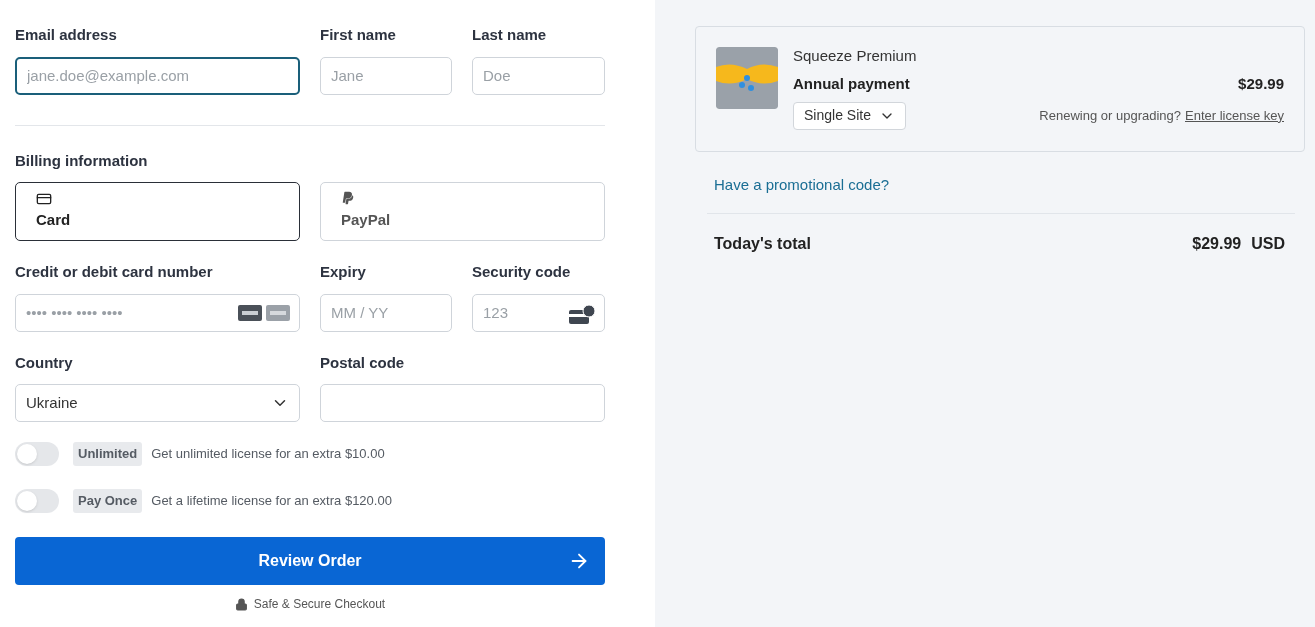 Image resolution: width=1315 pixels, height=627 pixels. I want to click on option-badge: Unlimited, so click(108, 454).